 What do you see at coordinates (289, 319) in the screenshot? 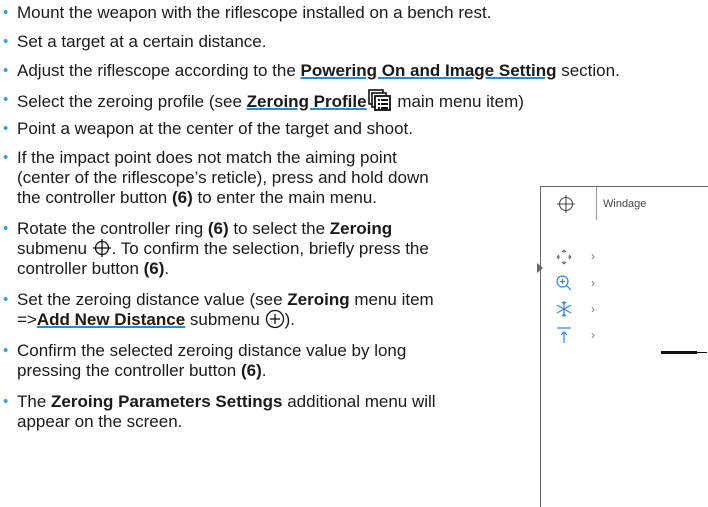
I see `text-segment: ).` at bounding box center [289, 319].